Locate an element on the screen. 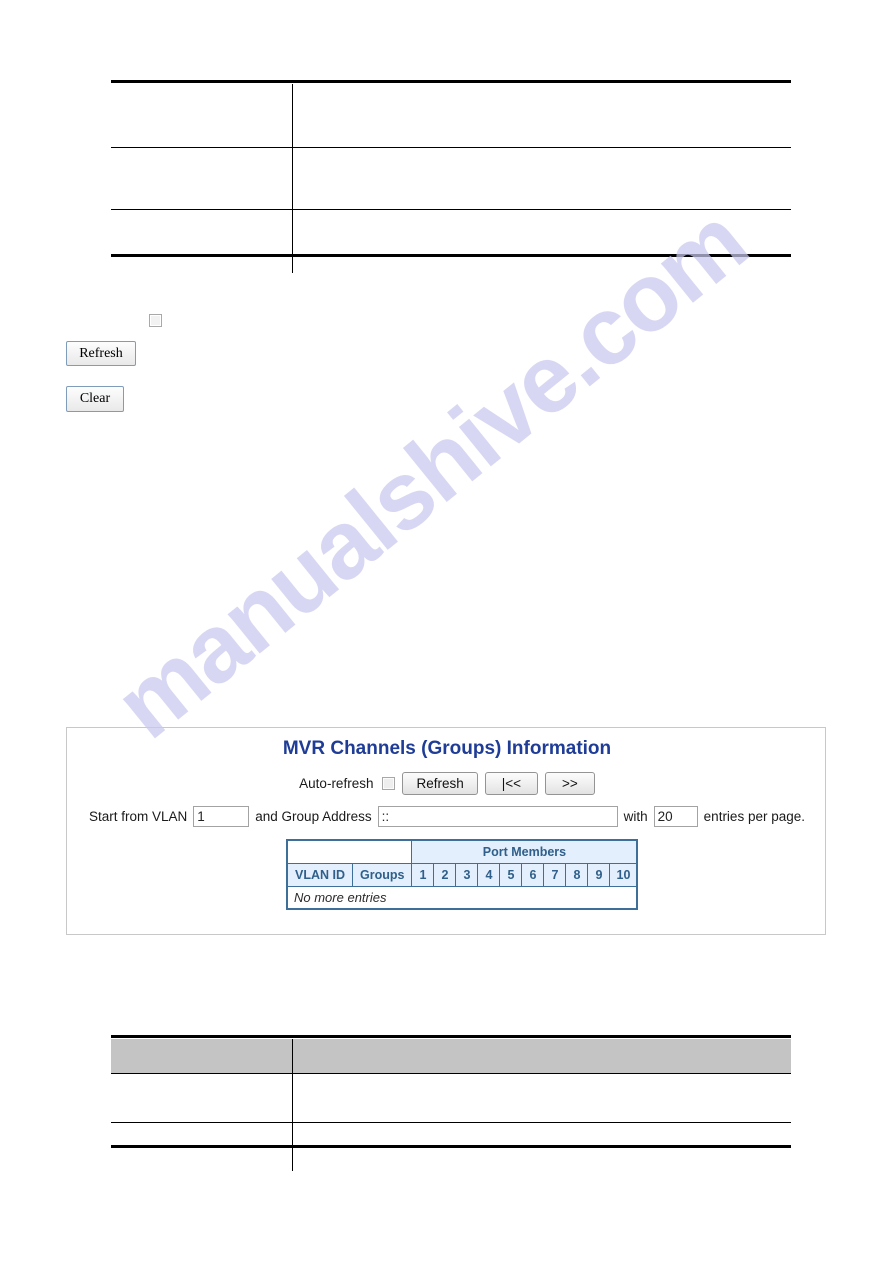  empty-table-message: No more entries is located at coordinates (462, 898).